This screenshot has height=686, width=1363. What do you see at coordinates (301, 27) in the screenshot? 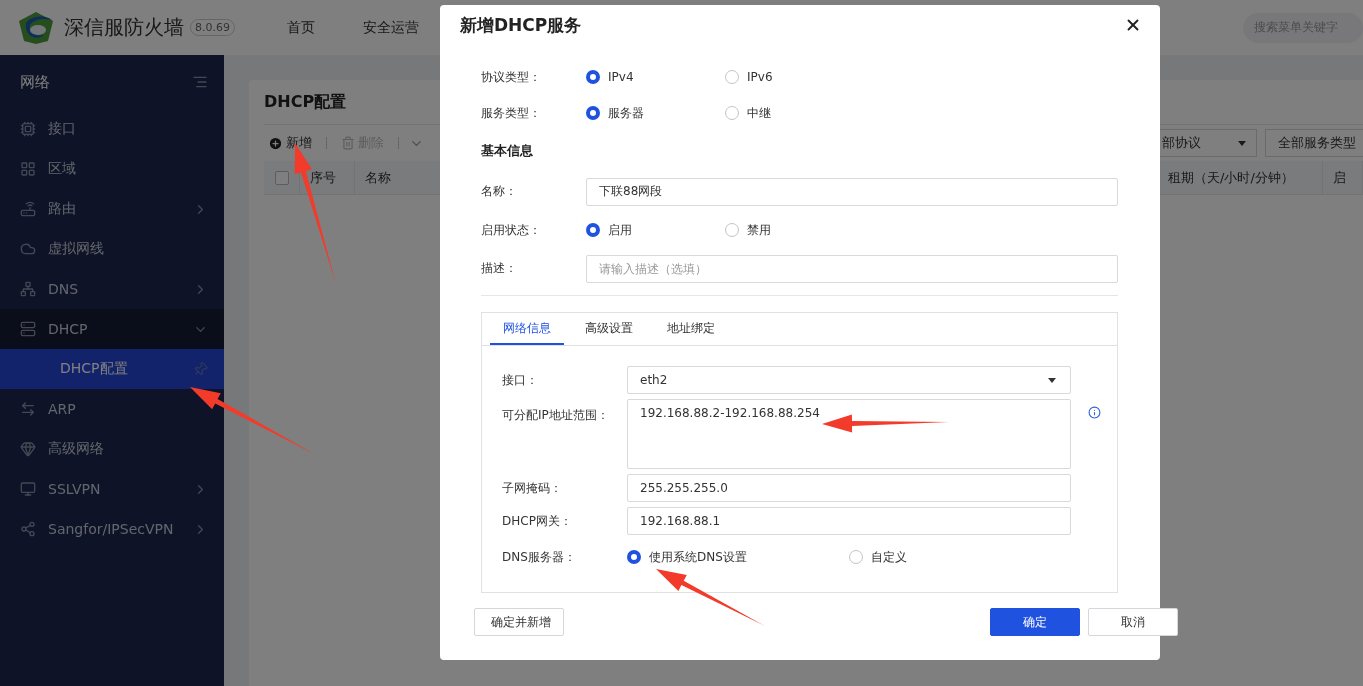
I see `nav-link: 首页` at bounding box center [301, 27].